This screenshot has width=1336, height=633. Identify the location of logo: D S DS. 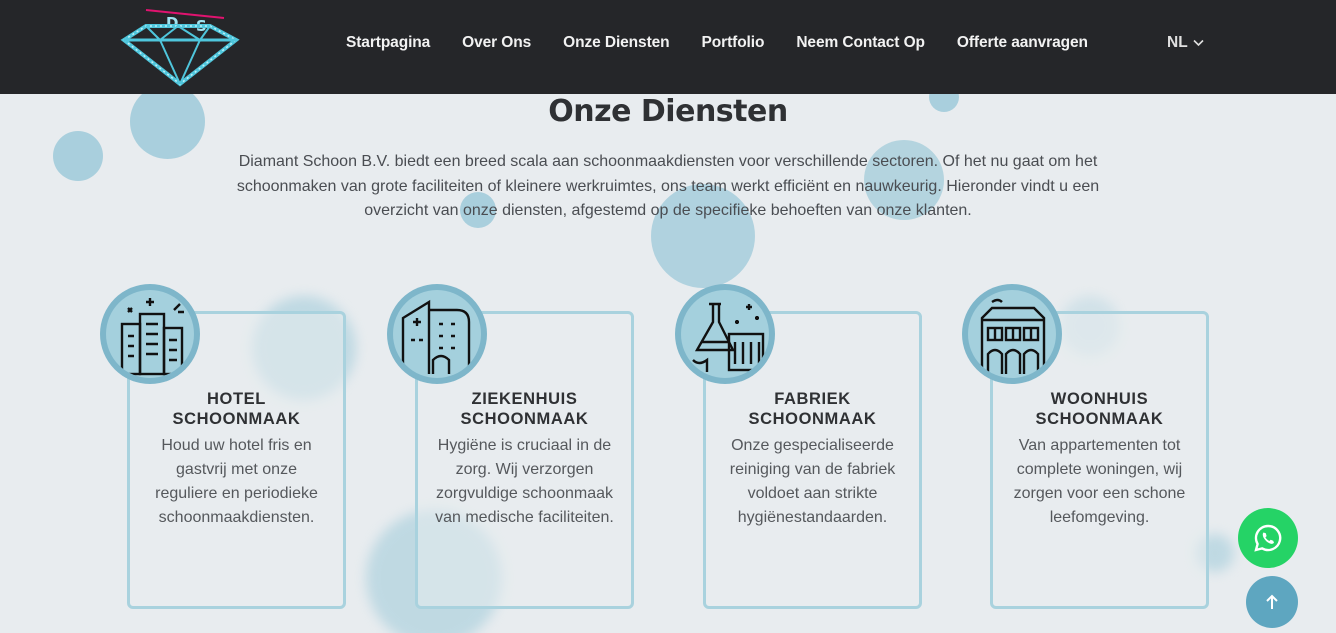
(179, 47).